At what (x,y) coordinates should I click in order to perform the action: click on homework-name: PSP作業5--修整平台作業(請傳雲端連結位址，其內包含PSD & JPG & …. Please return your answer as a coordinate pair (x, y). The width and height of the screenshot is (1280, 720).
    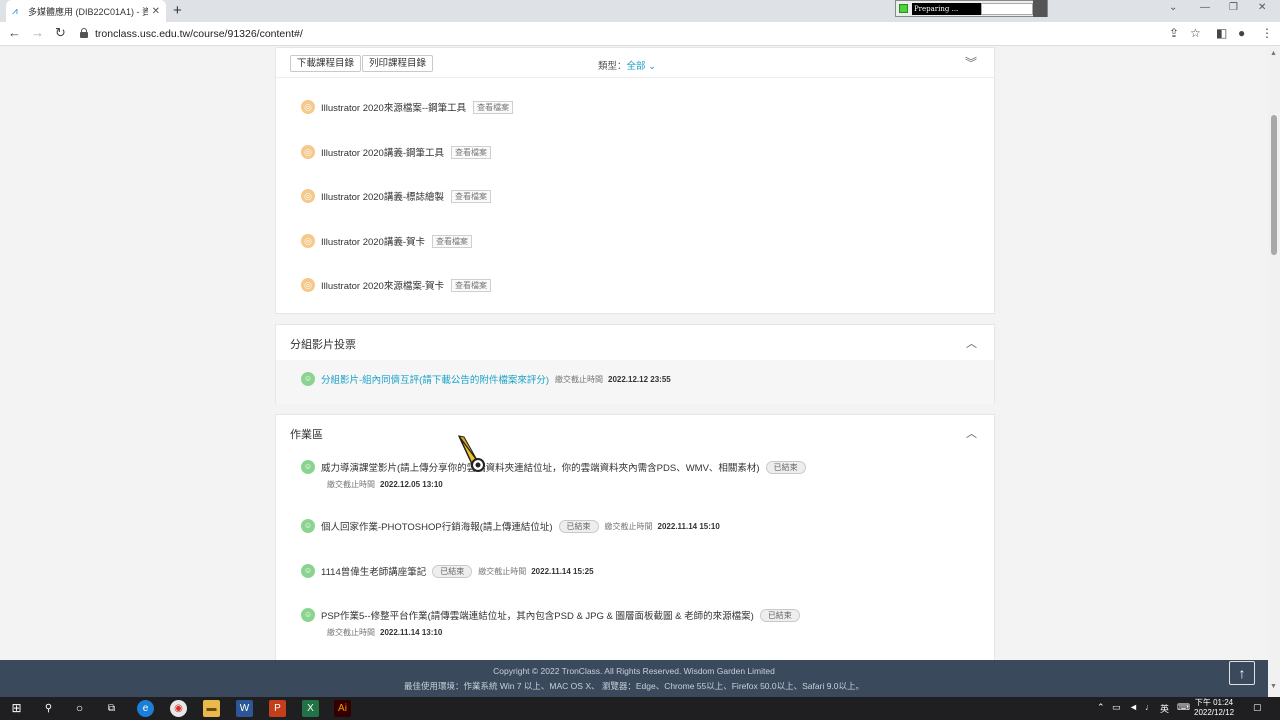
    Looking at the image, I should click on (537, 615).